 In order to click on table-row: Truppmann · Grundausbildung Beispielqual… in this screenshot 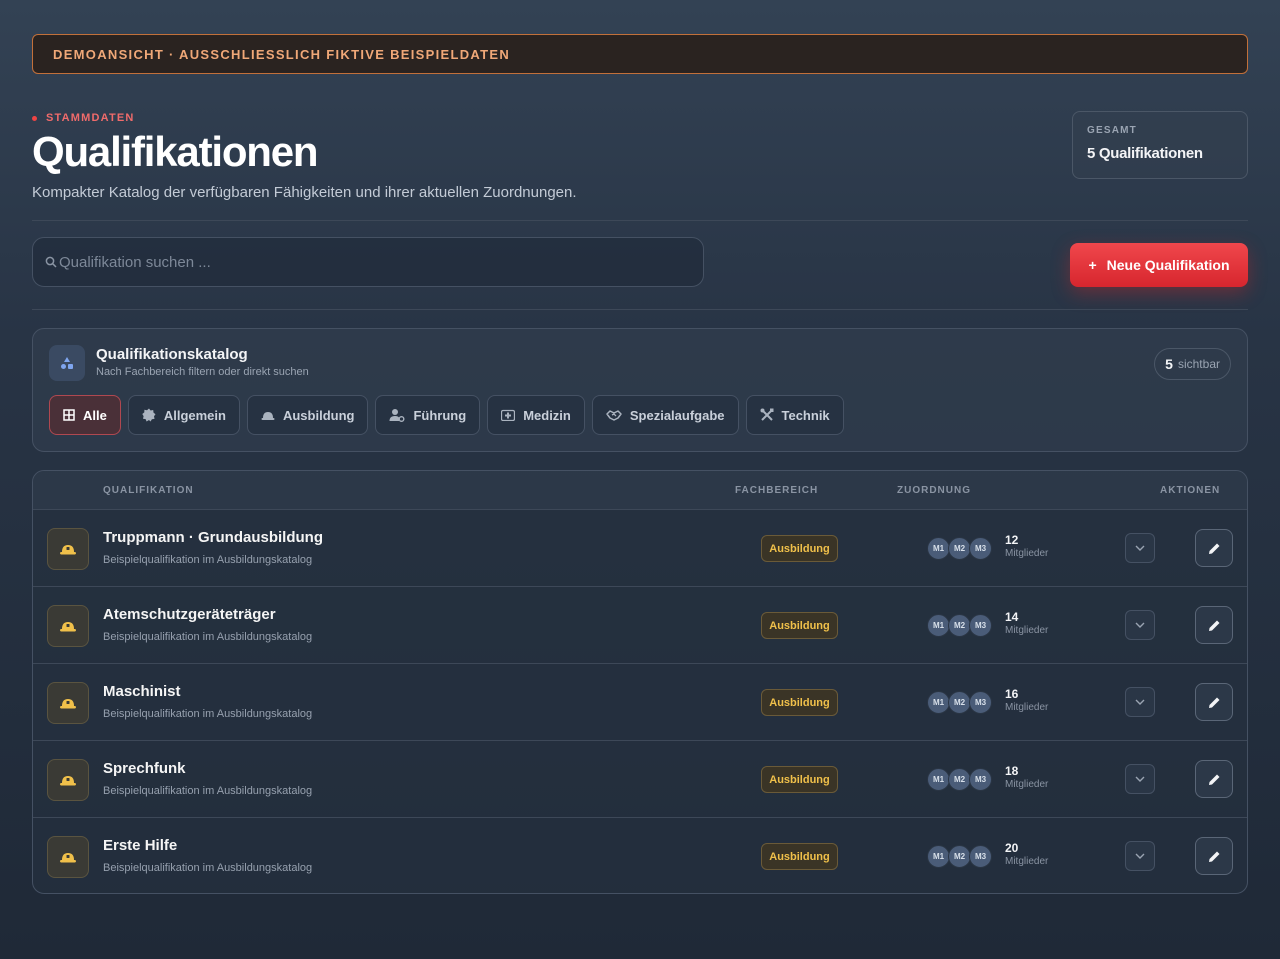, I will do `click(640, 548)`.